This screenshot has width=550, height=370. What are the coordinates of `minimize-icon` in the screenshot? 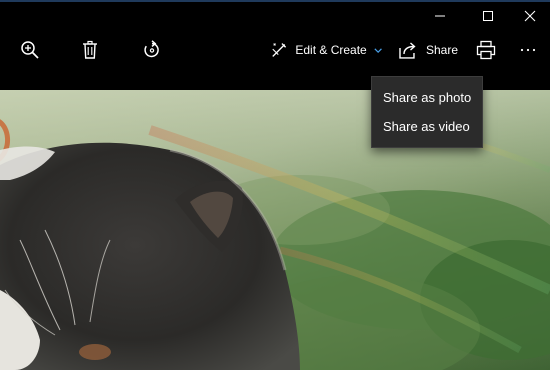 It's located at (440, 16).